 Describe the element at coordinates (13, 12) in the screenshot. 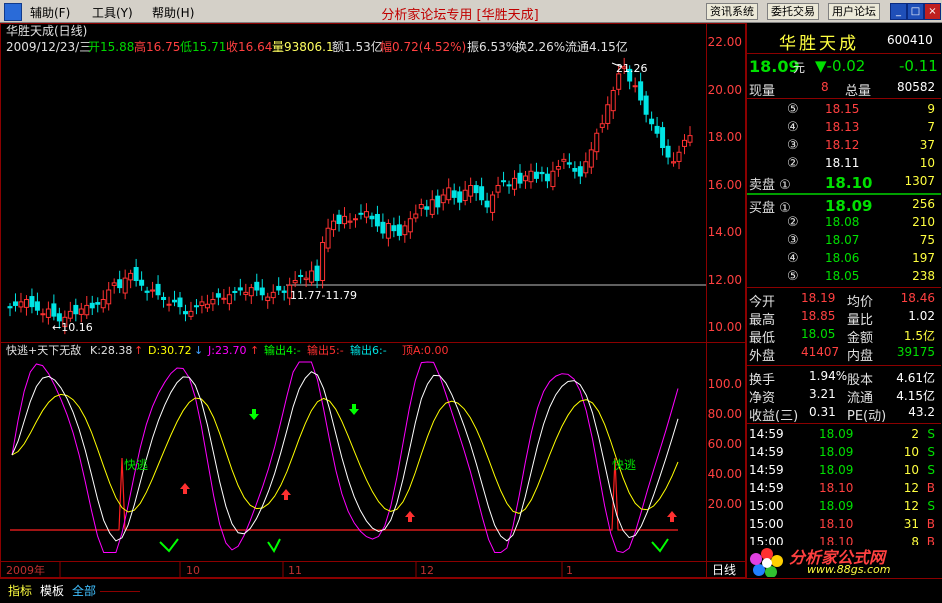

I see `app-icon` at that location.